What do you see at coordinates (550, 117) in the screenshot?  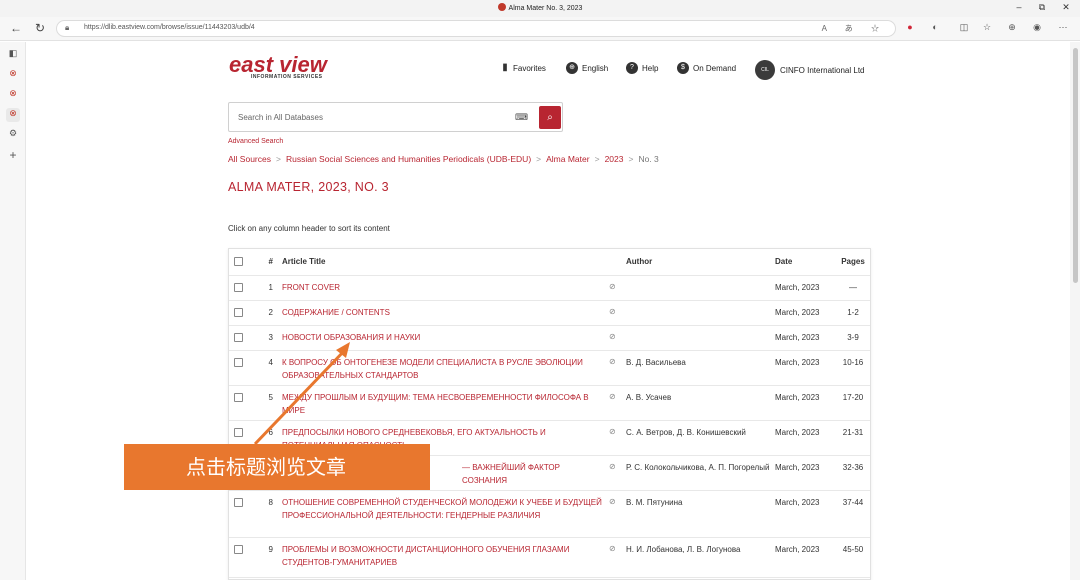 I see `search-button: ⌕` at bounding box center [550, 117].